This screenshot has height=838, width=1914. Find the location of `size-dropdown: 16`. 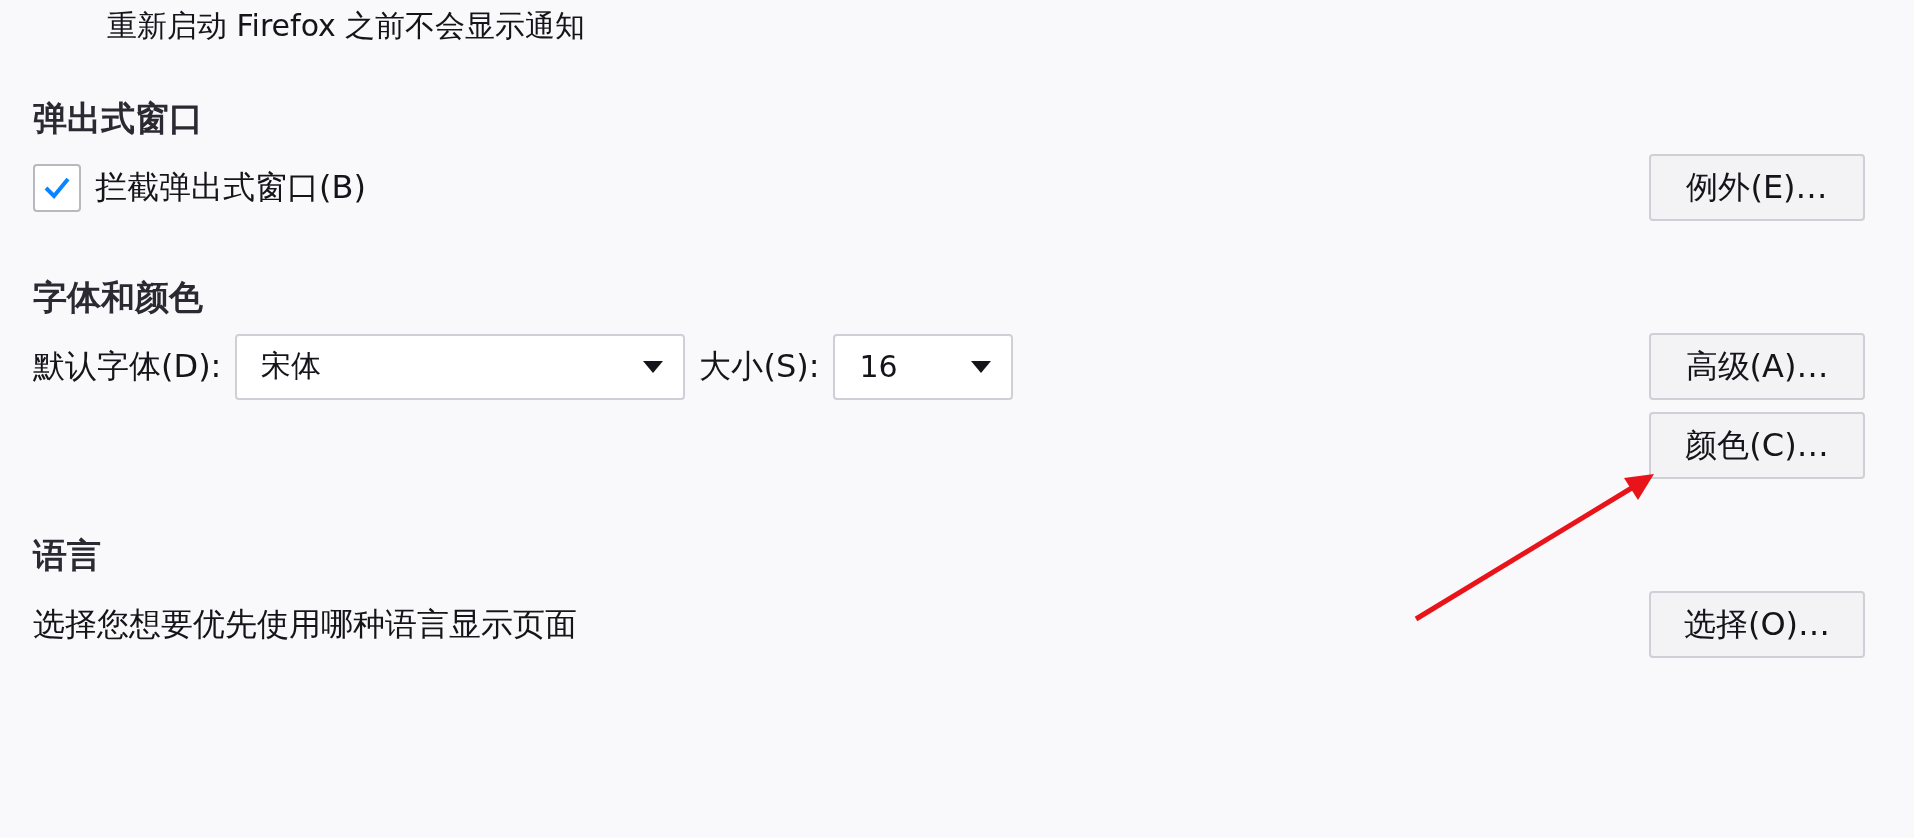

size-dropdown: 16 is located at coordinates (923, 366).